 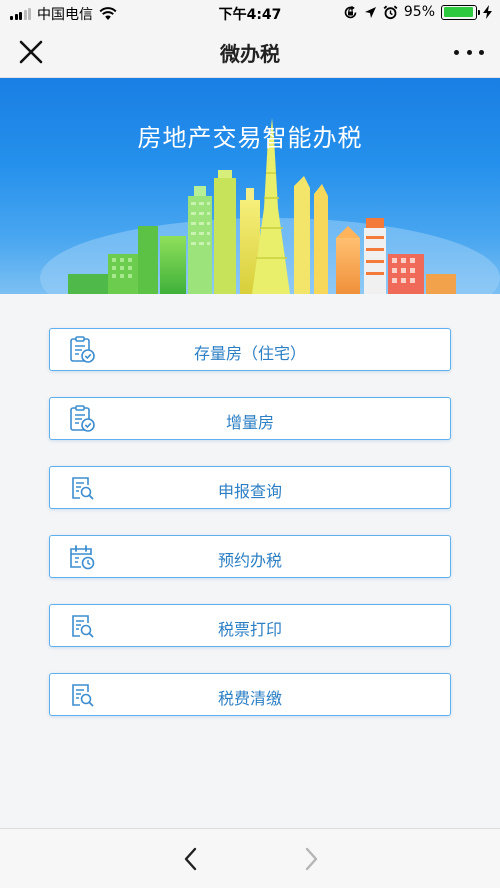 I want to click on menu-item-declaration-query: 申报查询, so click(x=250, y=487).